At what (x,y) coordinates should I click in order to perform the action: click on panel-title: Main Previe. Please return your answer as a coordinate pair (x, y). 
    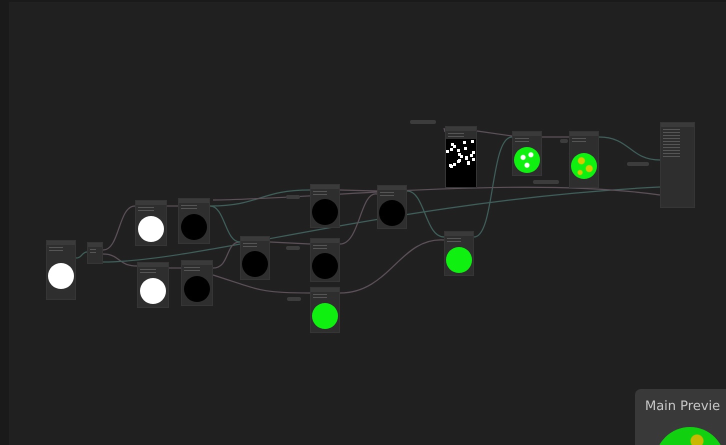
    Looking at the image, I should click on (683, 406).